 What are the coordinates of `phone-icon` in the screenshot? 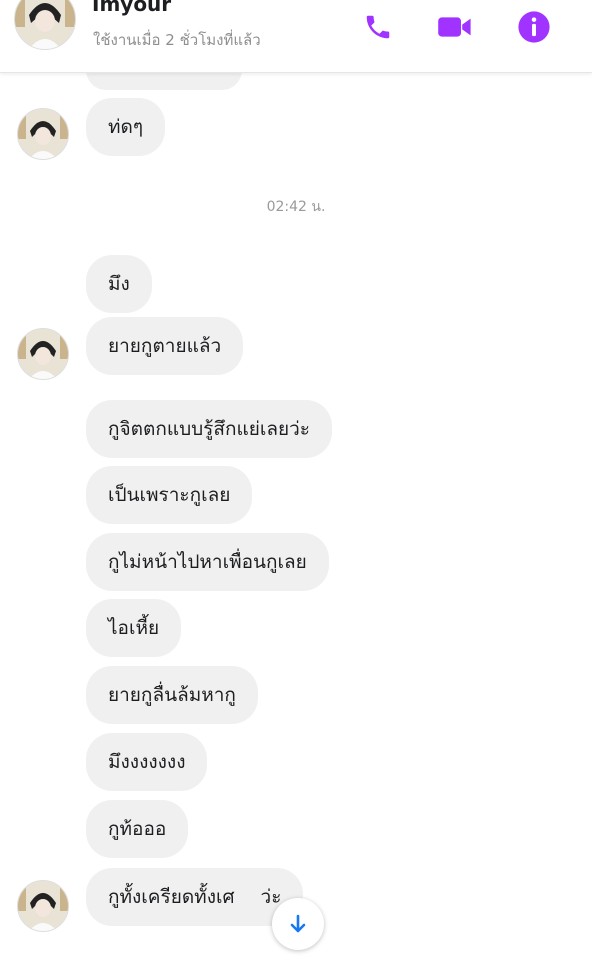 It's located at (378, 27).